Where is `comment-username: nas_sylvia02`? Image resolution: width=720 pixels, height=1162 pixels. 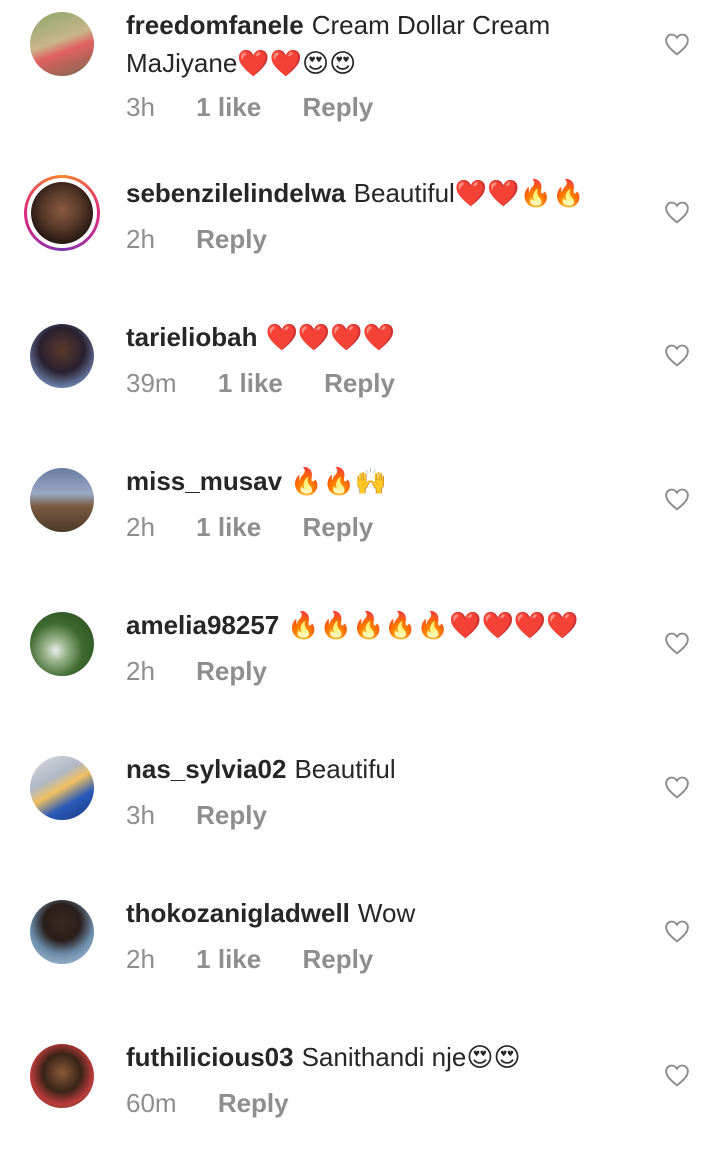 comment-username: nas_sylvia02 is located at coordinates (206, 769).